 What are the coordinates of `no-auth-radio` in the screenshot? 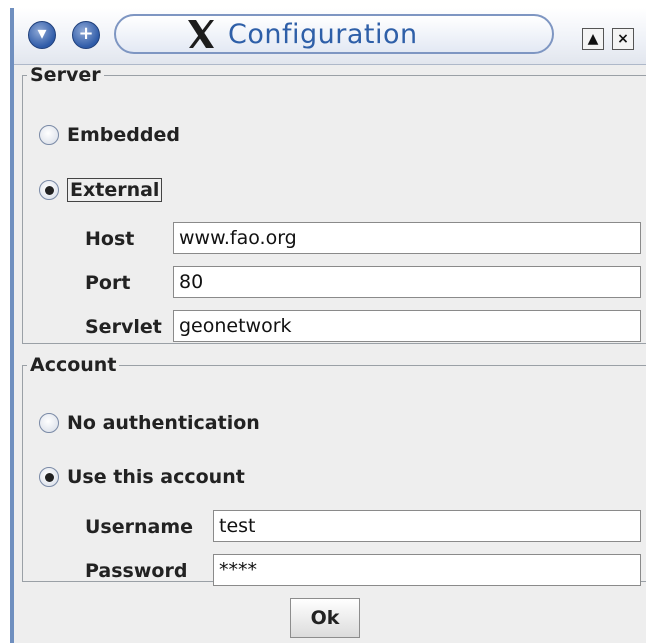 It's located at (49, 423).